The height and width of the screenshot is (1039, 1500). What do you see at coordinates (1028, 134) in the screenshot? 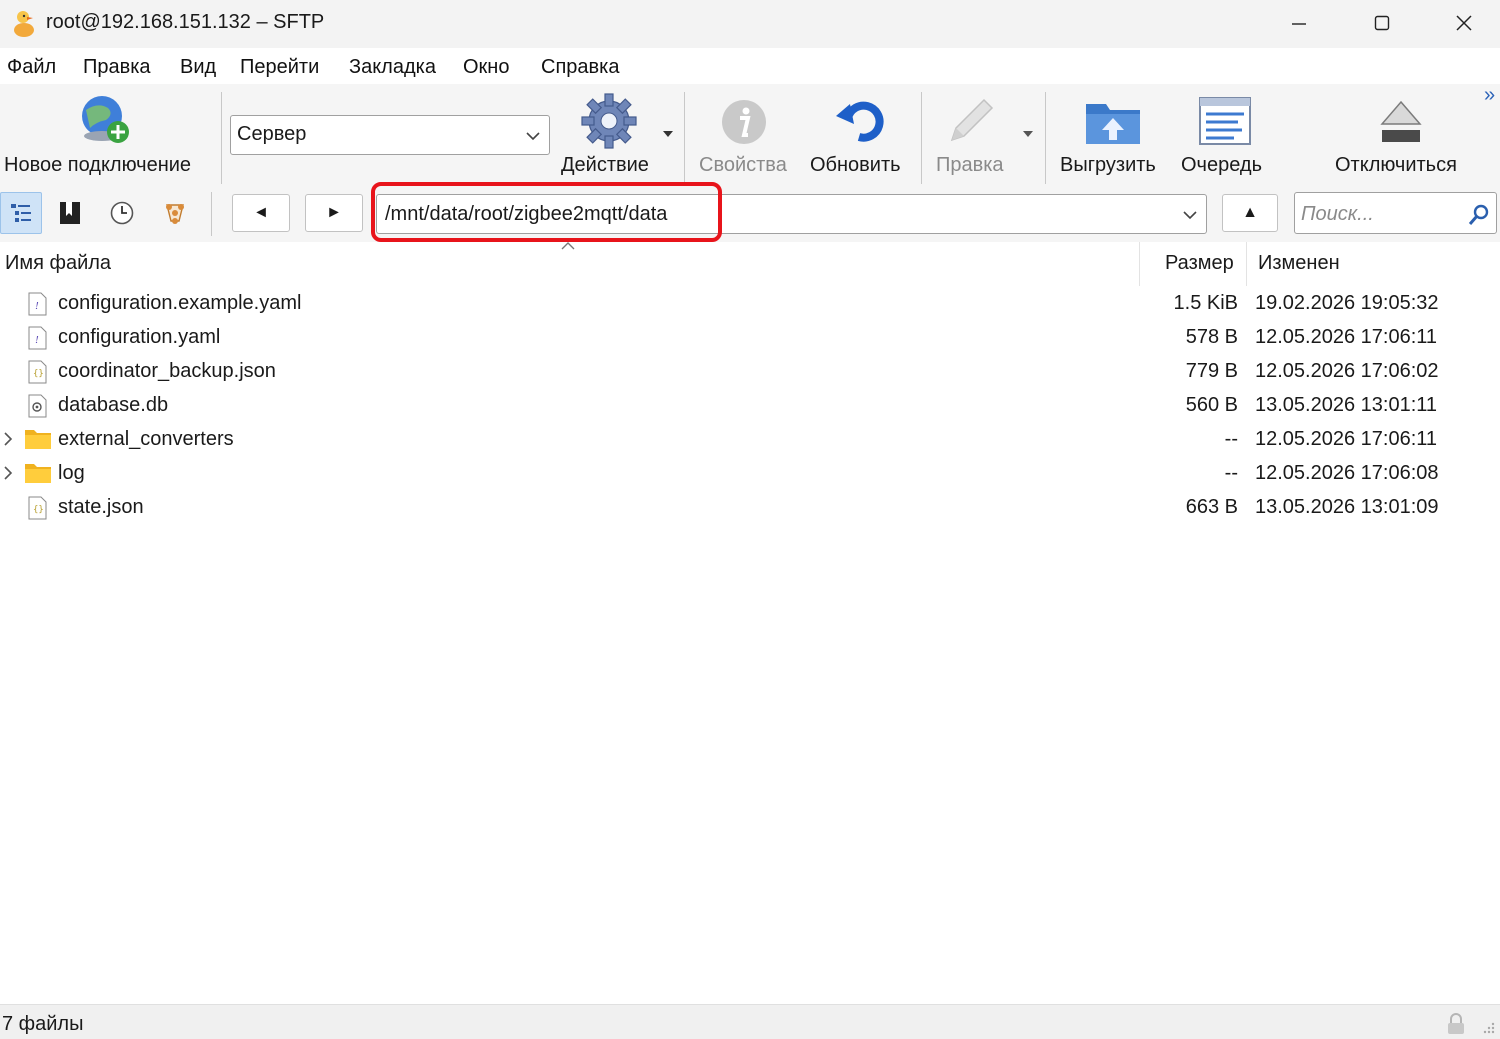
I see `dropdown-arrow-icon` at bounding box center [1028, 134].